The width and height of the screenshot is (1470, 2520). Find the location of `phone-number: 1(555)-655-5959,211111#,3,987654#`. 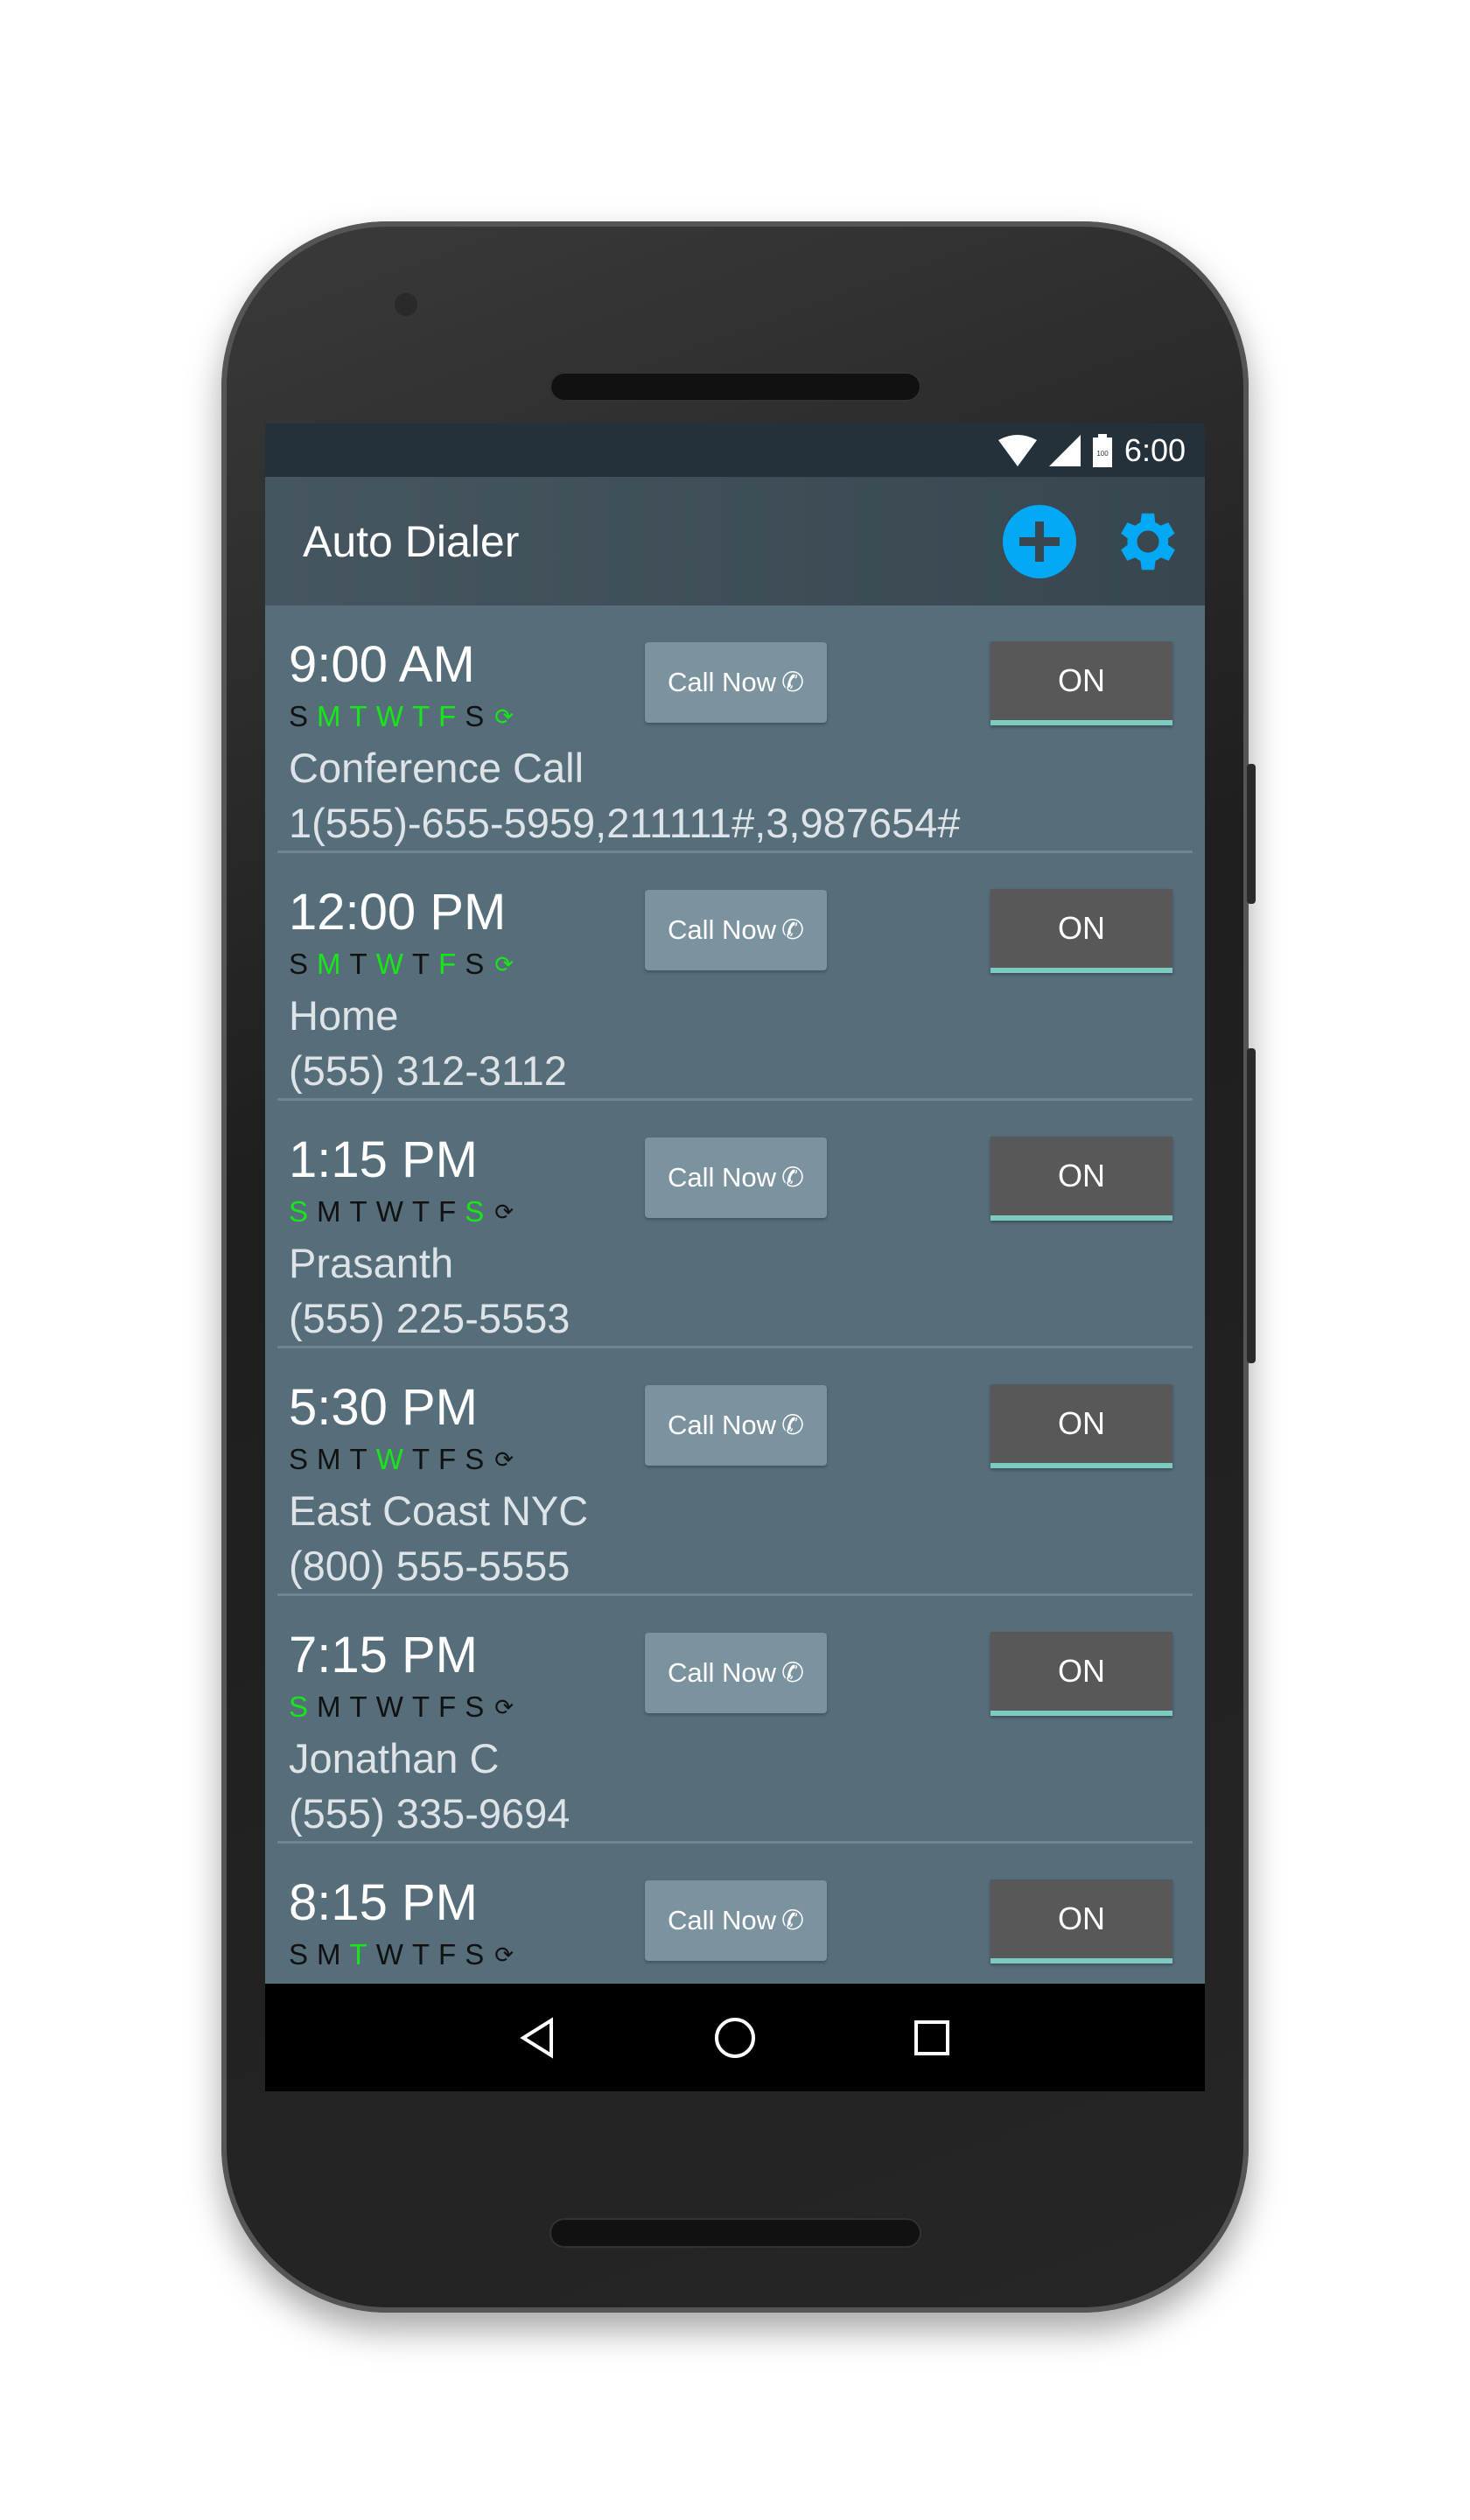

phone-number: 1(555)-655-5959,211111#,3,987654# is located at coordinates (625, 823).